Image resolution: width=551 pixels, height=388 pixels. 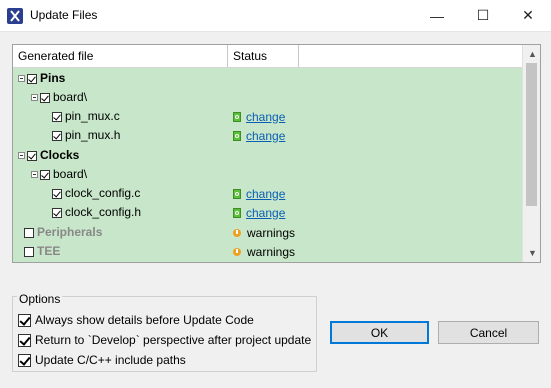 I want to click on maximize-icon: ☐, so click(x=483, y=15).